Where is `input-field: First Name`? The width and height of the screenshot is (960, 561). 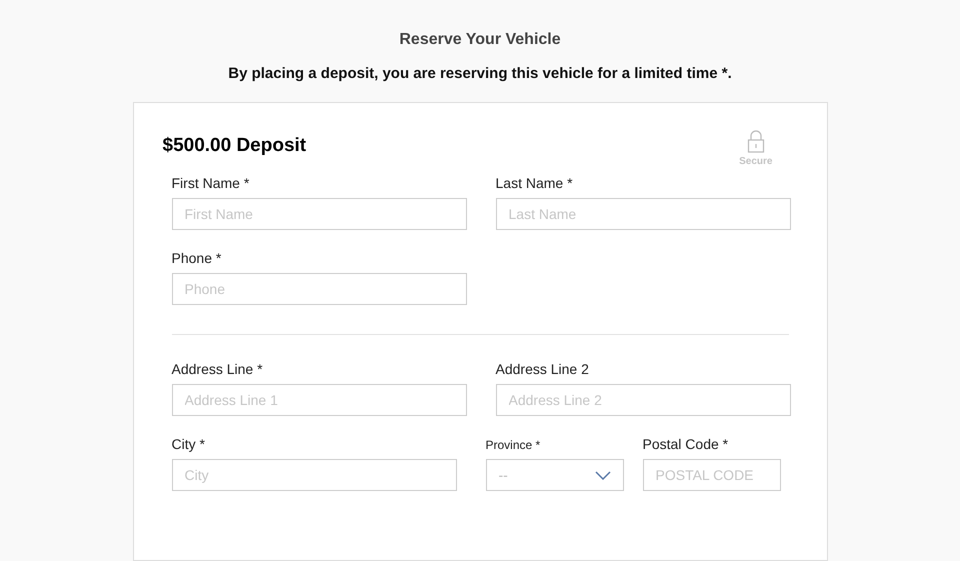
input-field: First Name is located at coordinates (319, 214).